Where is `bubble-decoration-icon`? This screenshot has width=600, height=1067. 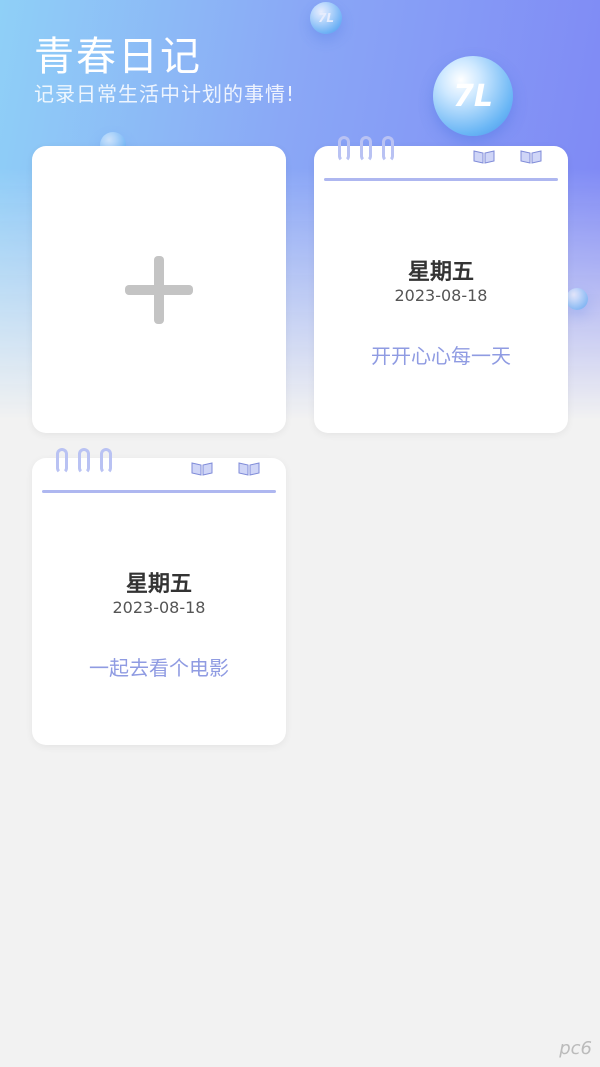 bubble-decoration-icon is located at coordinates (577, 299).